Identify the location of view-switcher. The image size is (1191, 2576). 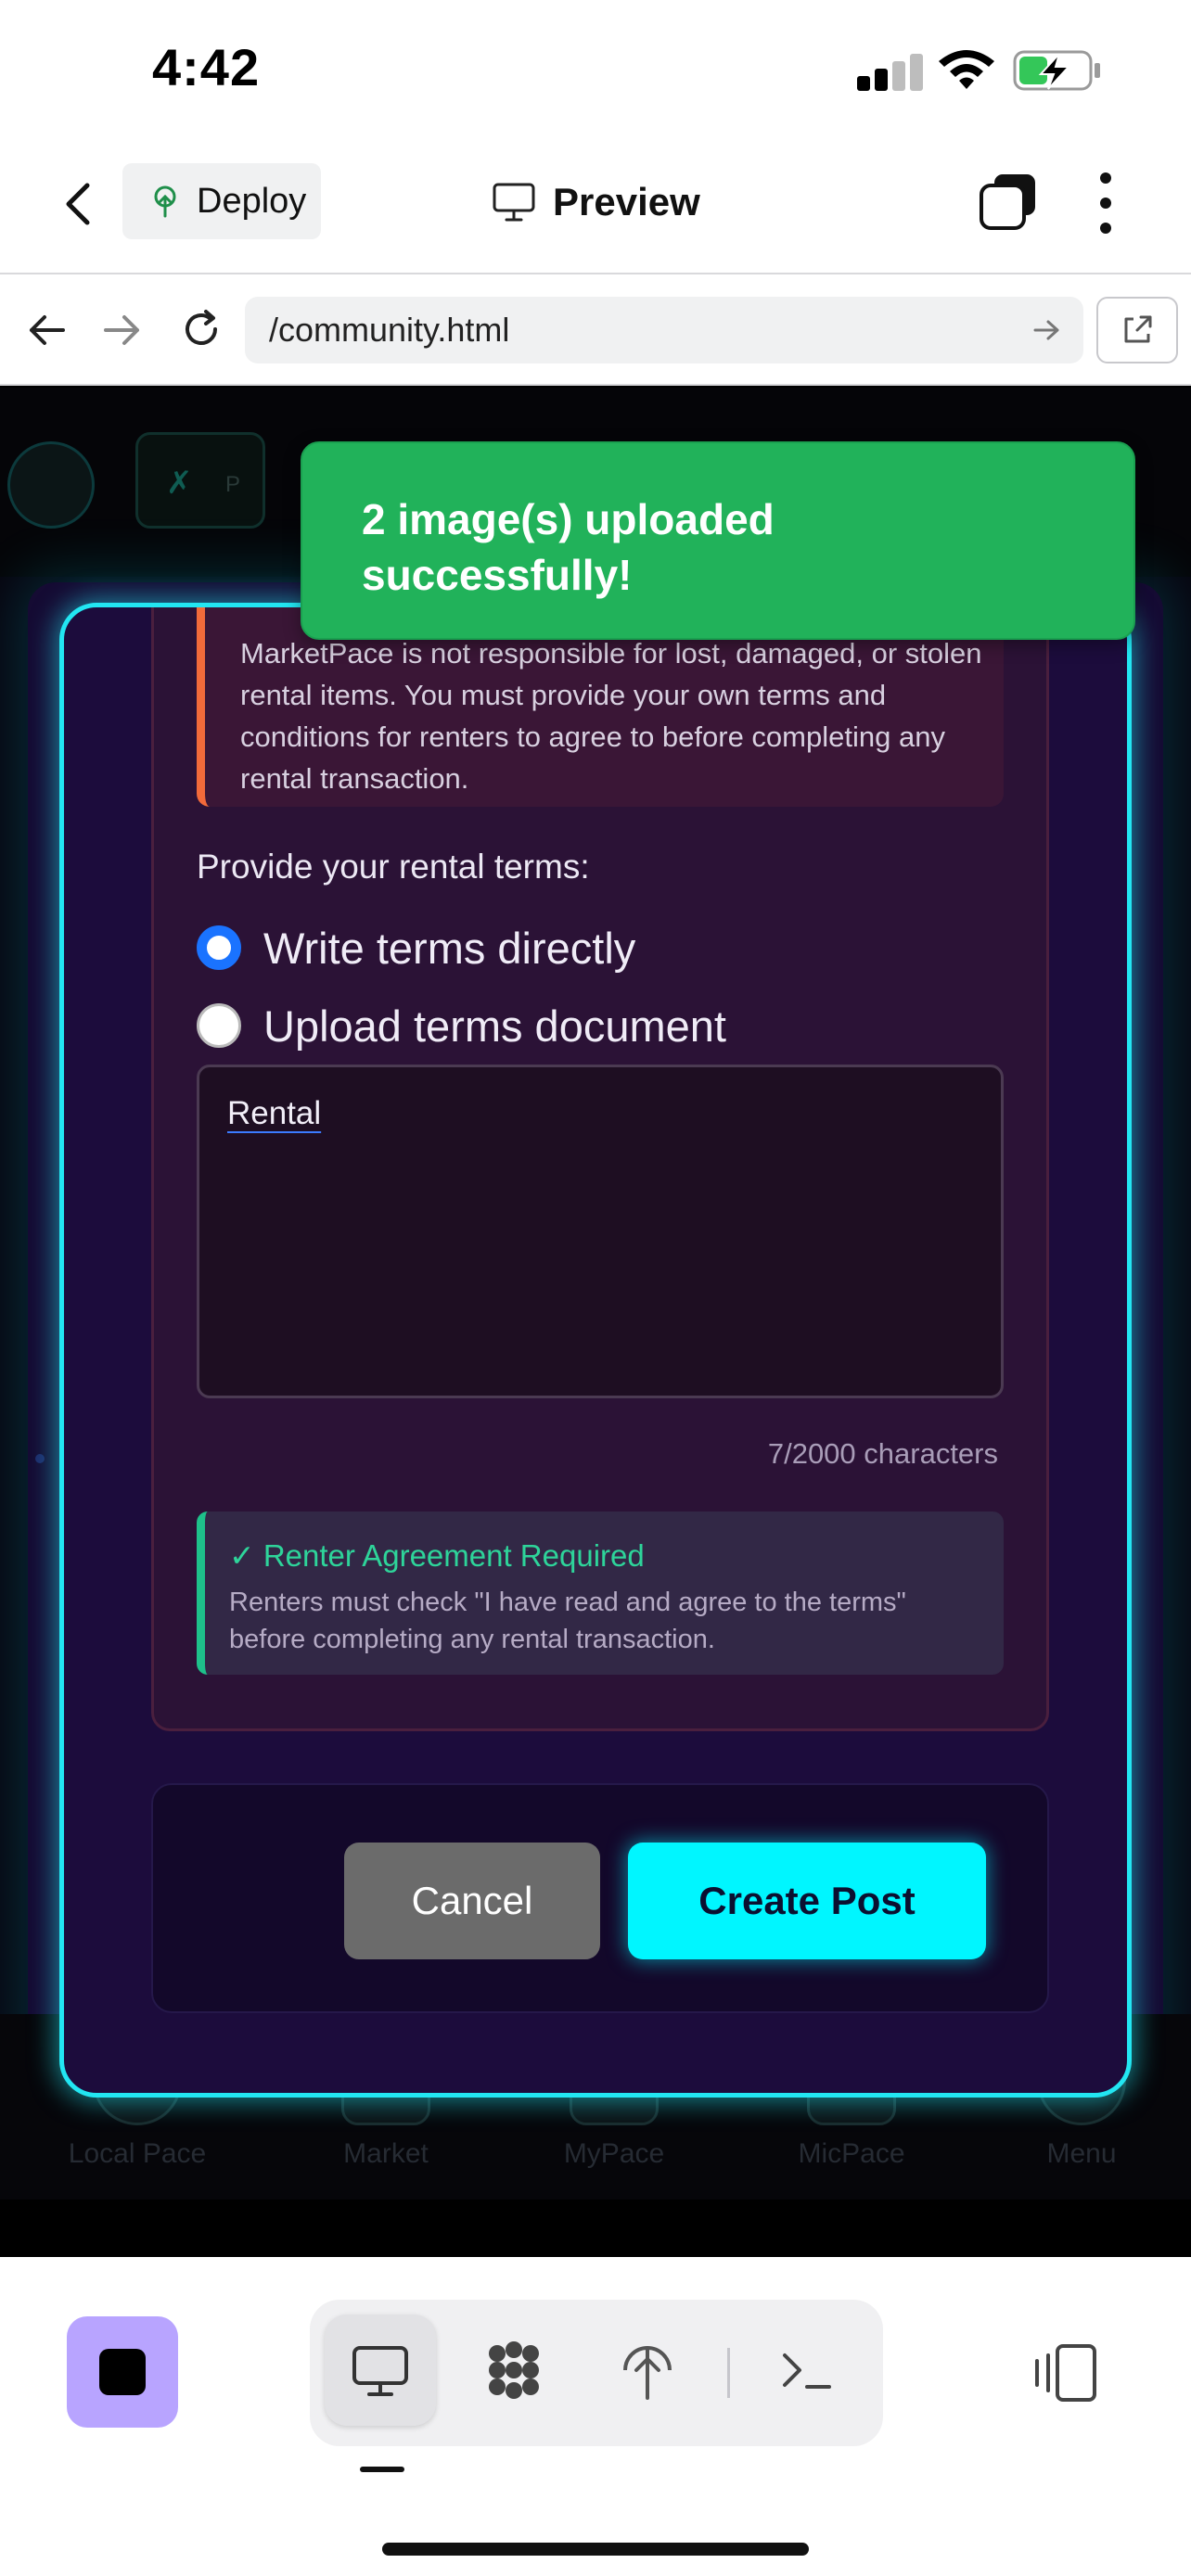
(597, 2373).